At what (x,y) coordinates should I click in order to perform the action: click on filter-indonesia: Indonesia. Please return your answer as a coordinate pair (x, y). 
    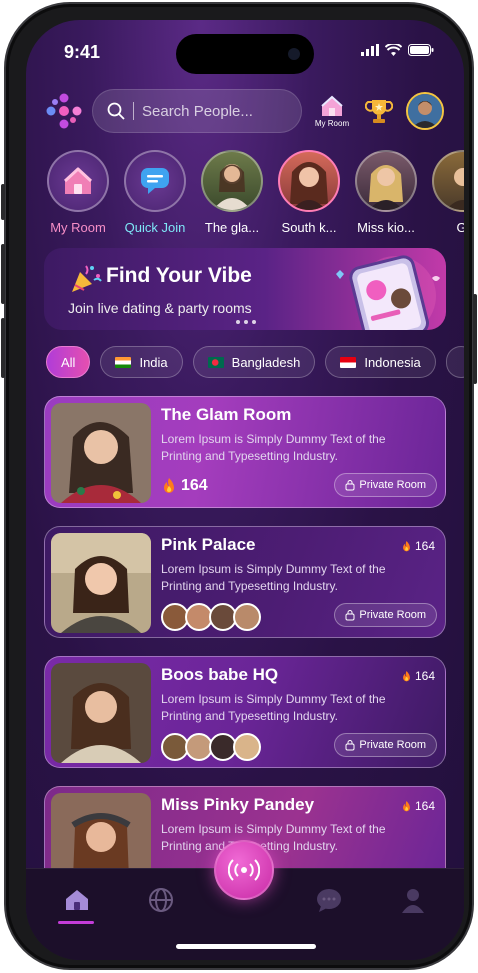
    Looking at the image, I should click on (380, 362).